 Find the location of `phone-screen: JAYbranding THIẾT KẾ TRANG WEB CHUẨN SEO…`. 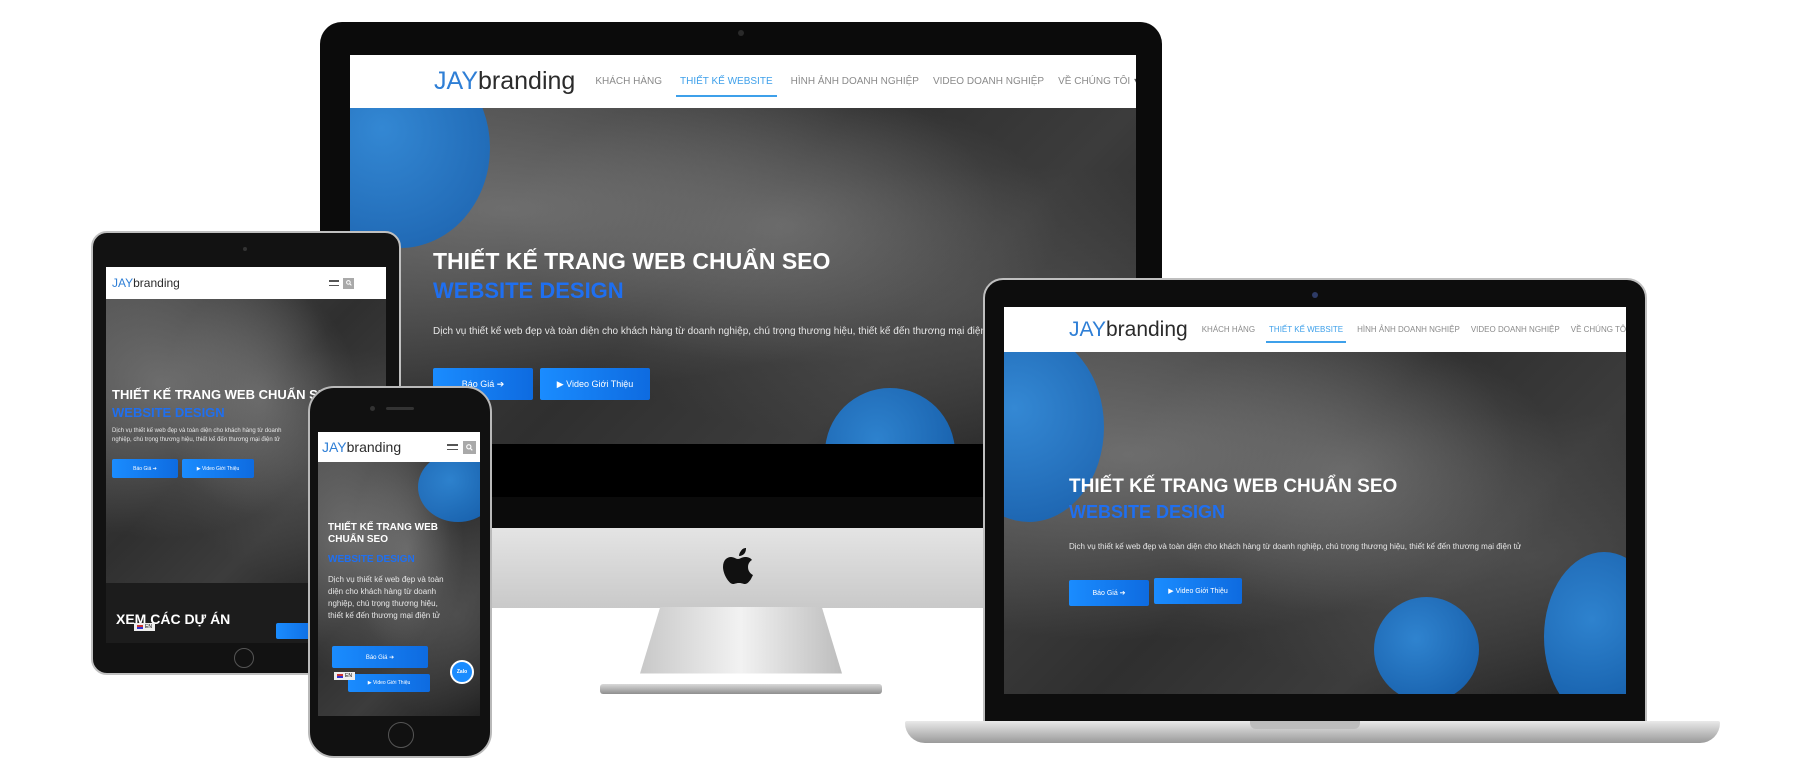

phone-screen: JAYbranding THIẾT KẾ TRANG WEB CHUẨN SEO… is located at coordinates (399, 574).